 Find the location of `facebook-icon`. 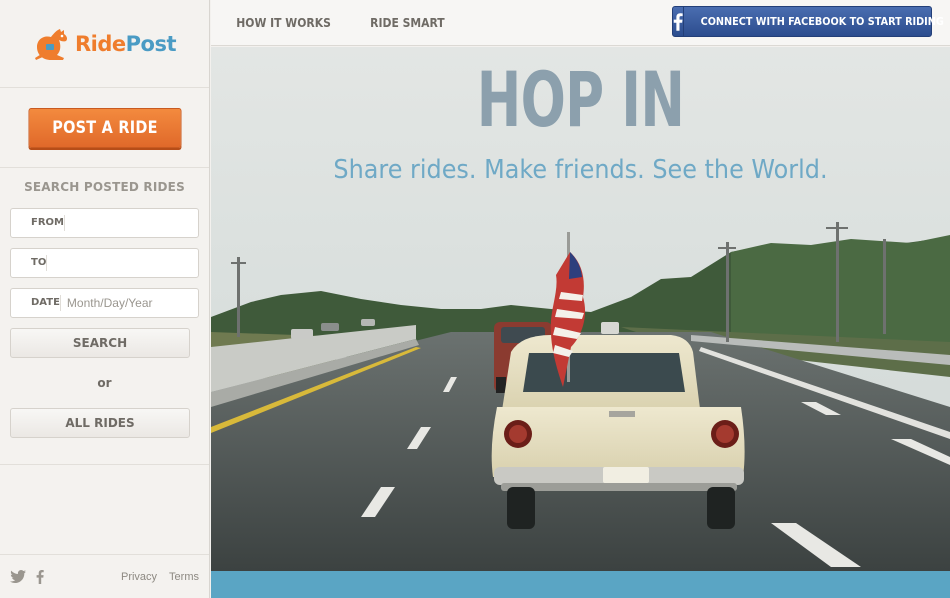

facebook-icon is located at coordinates (40, 576).